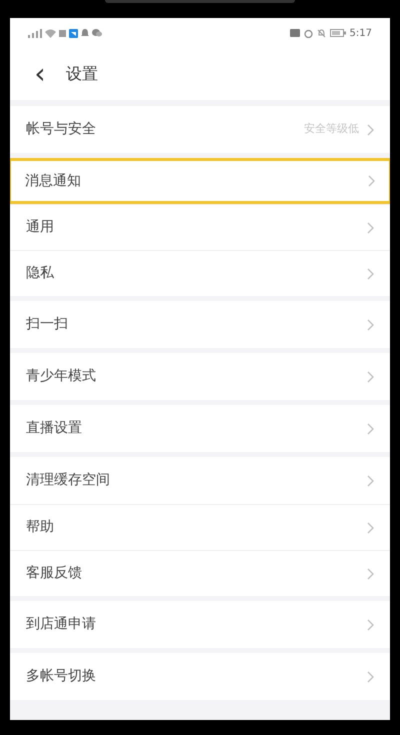  What do you see at coordinates (54, 428) in the screenshot?
I see `row-label: 直播设置` at bounding box center [54, 428].